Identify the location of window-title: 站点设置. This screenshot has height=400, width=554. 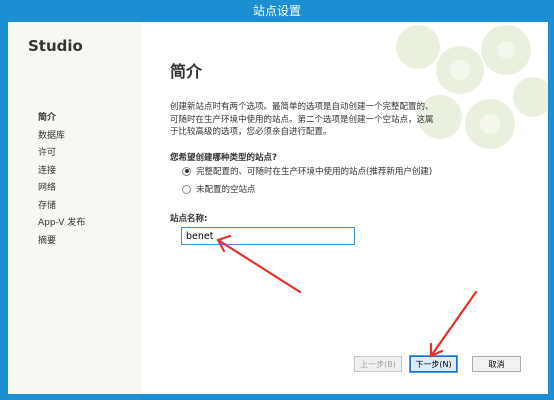
(276, 11).